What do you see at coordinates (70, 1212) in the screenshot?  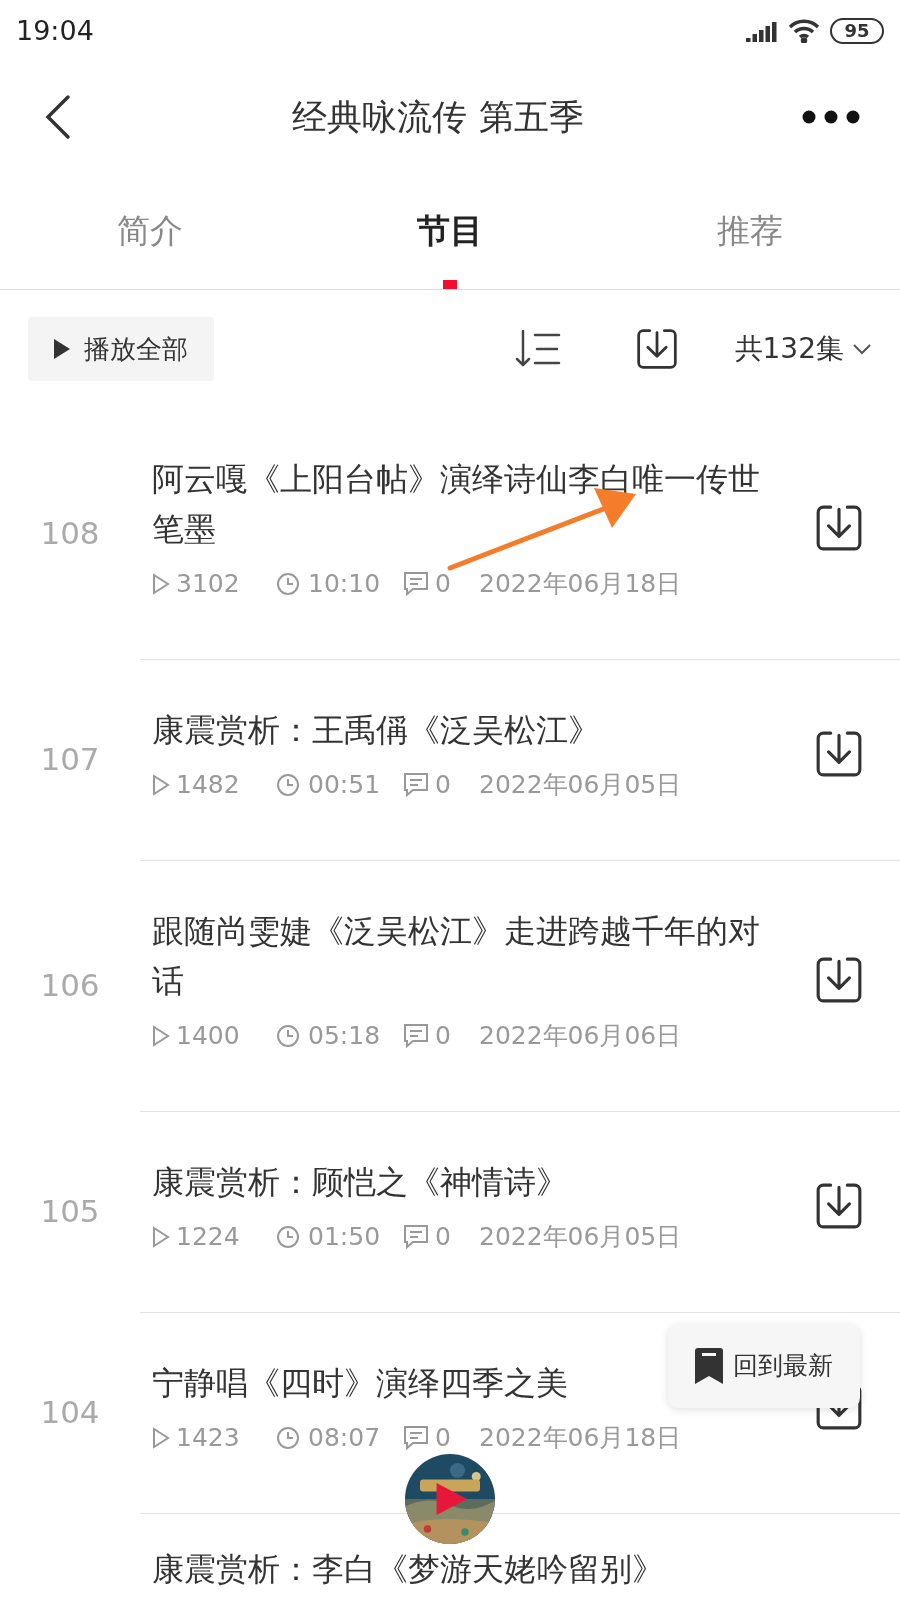 I see `episode-number: 105` at bounding box center [70, 1212].